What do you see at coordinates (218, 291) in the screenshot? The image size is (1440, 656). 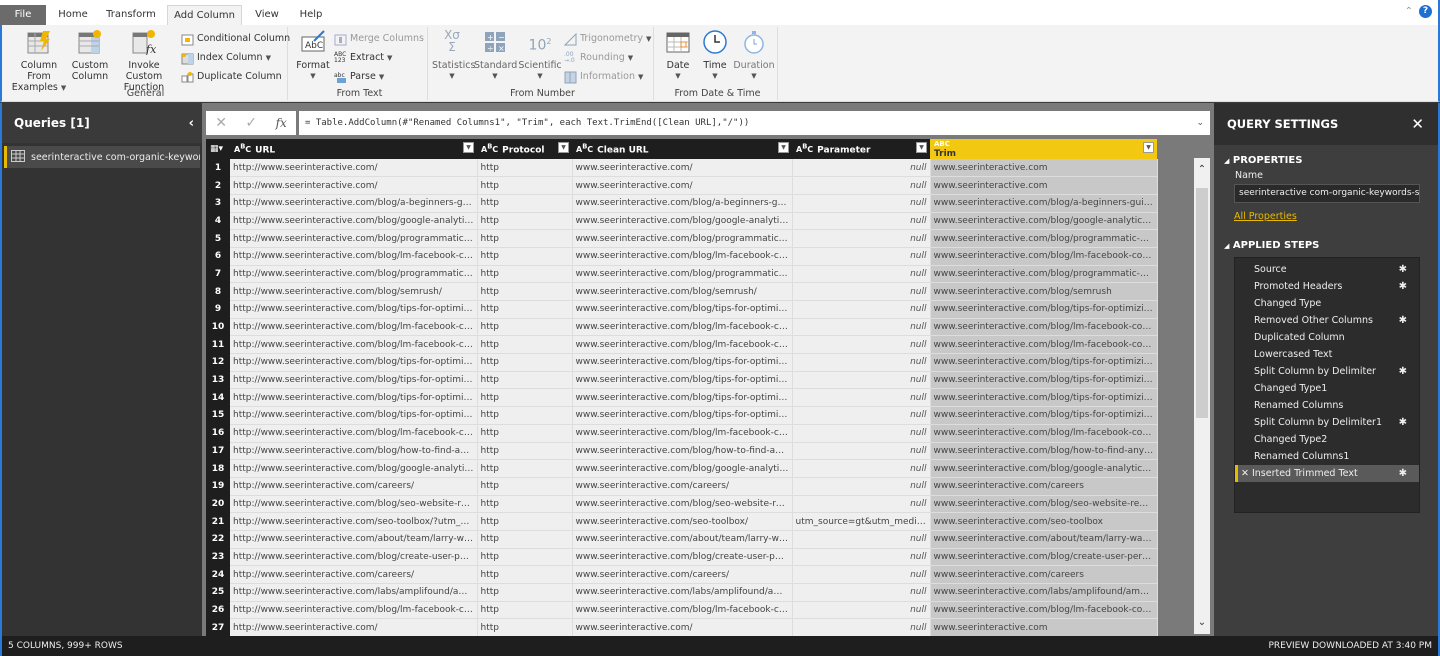 I see `row-number: 8` at bounding box center [218, 291].